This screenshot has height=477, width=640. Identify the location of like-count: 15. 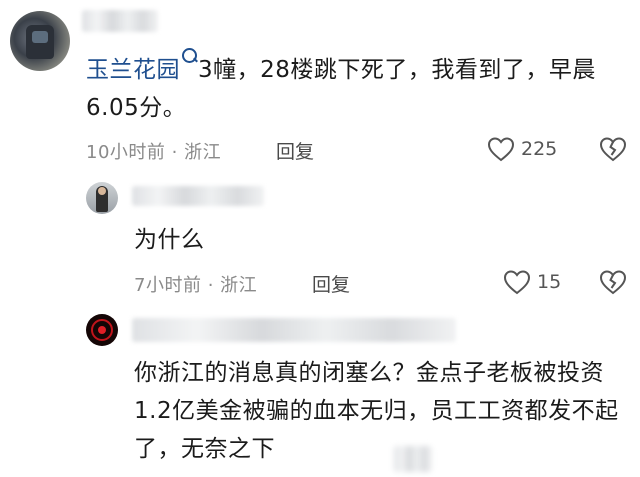
(549, 282).